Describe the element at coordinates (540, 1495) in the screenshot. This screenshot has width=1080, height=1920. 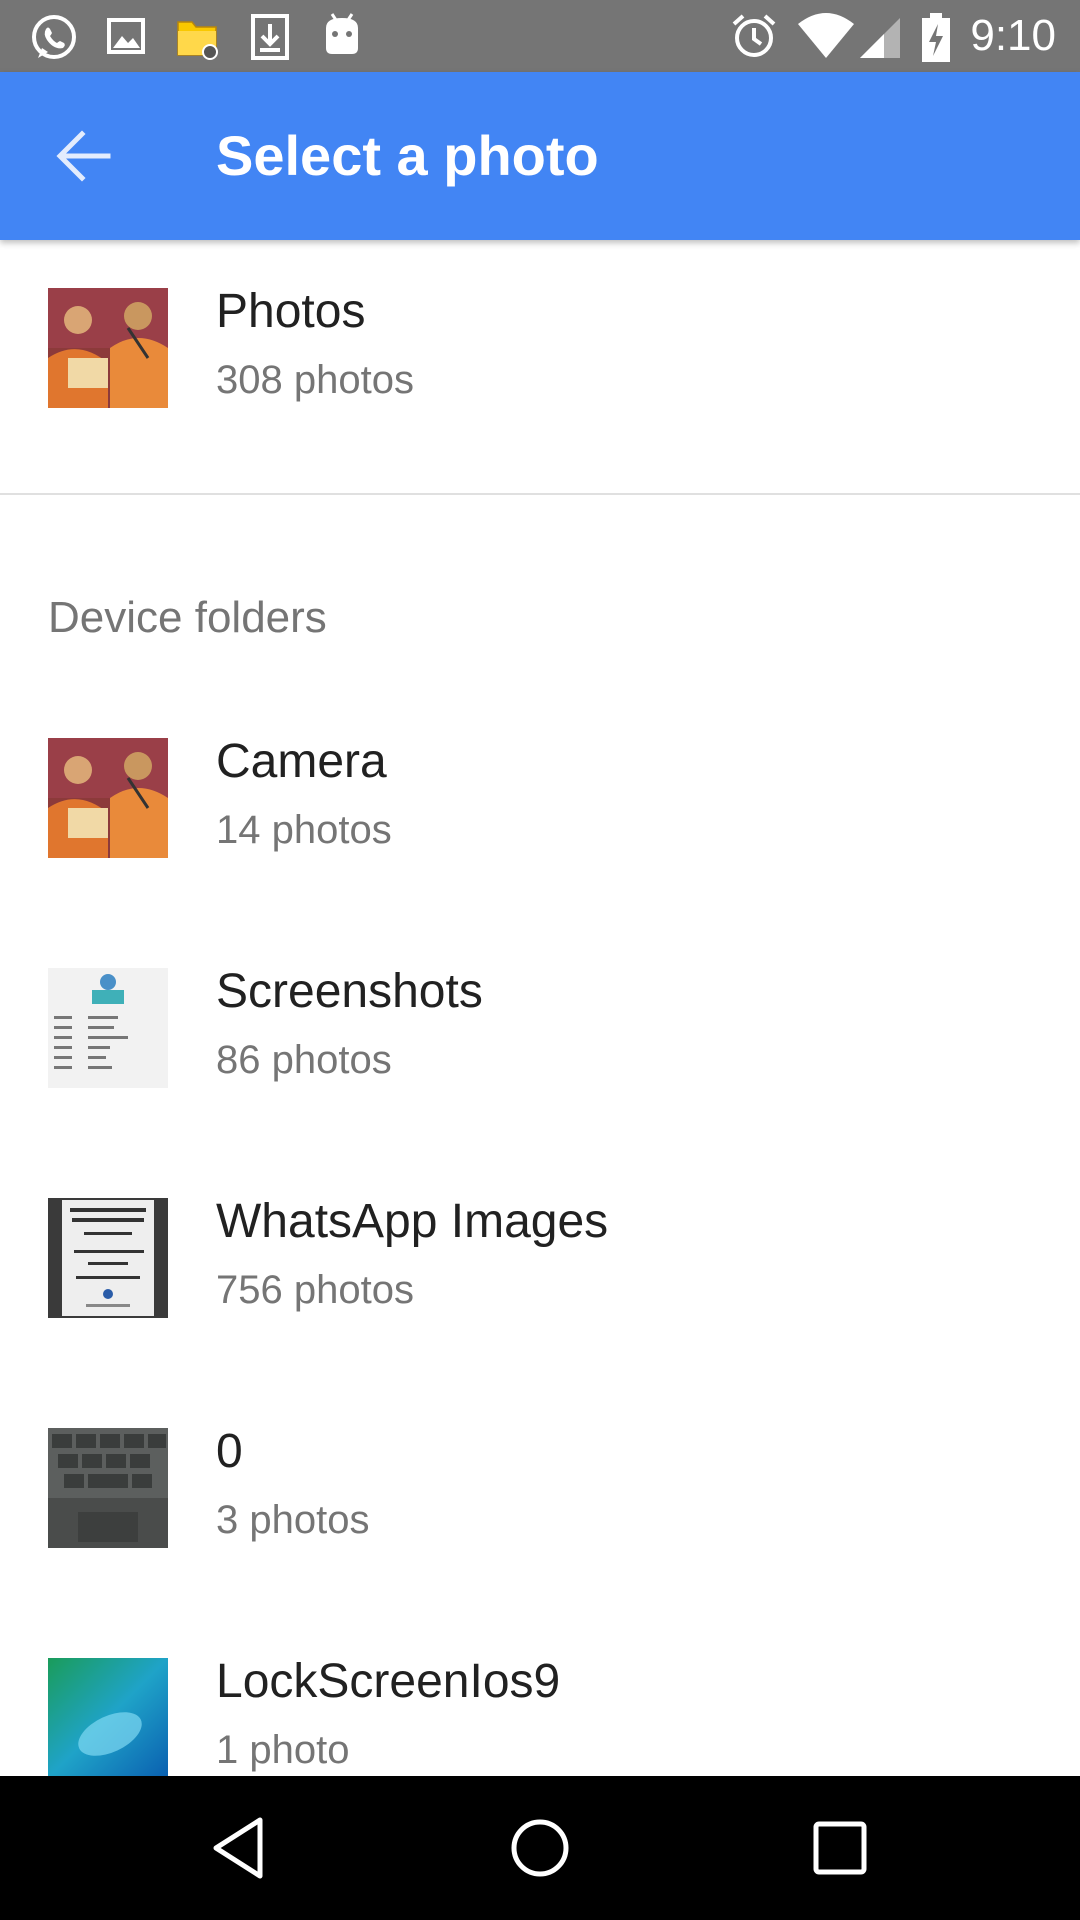
I see `folder-item-0: 0 3 photos` at that location.